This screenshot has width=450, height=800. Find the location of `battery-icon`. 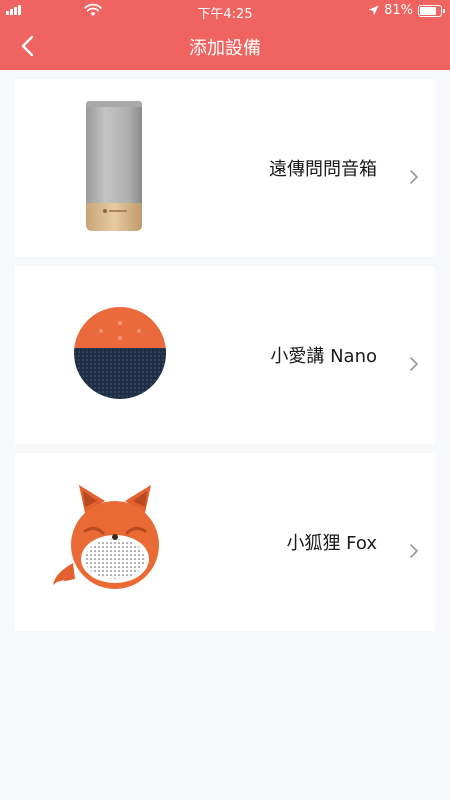

battery-icon is located at coordinates (431, 10).